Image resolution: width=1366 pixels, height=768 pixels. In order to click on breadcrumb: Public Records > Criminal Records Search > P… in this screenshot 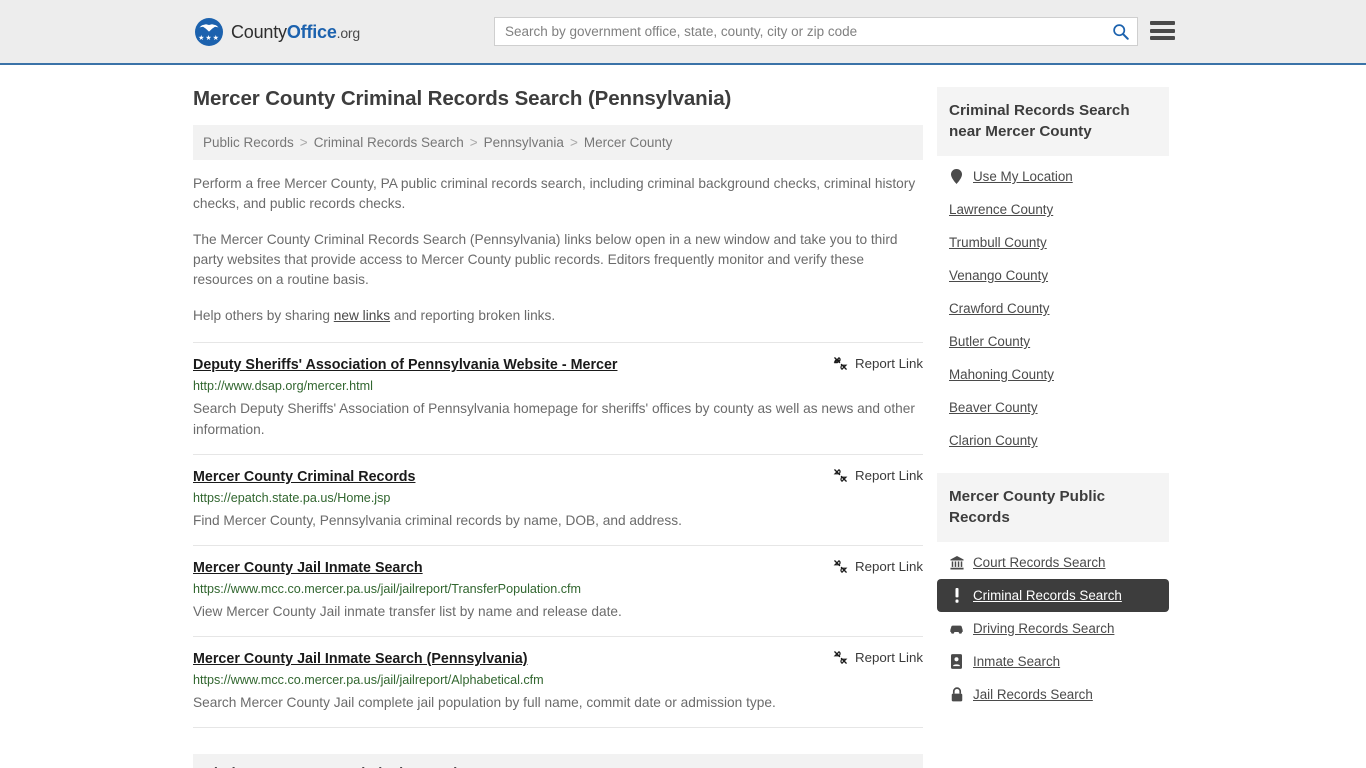, I will do `click(558, 142)`.